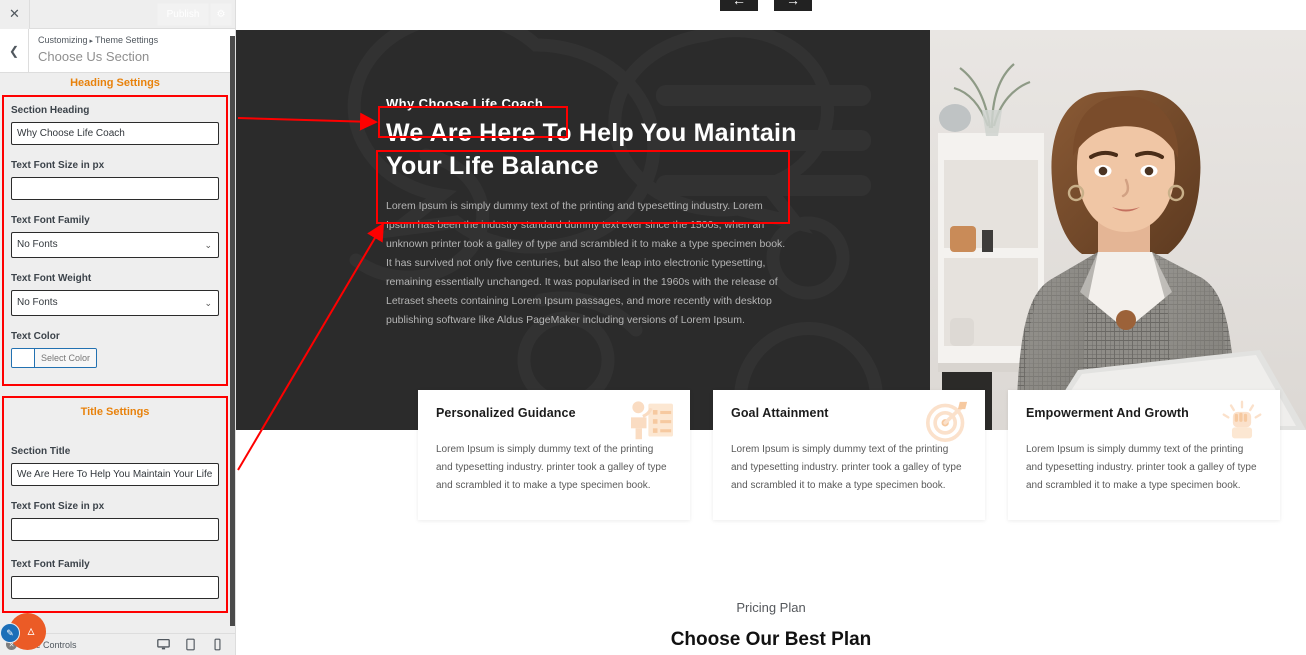  I want to click on page-title: Choose Us Section, so click(94, 56).